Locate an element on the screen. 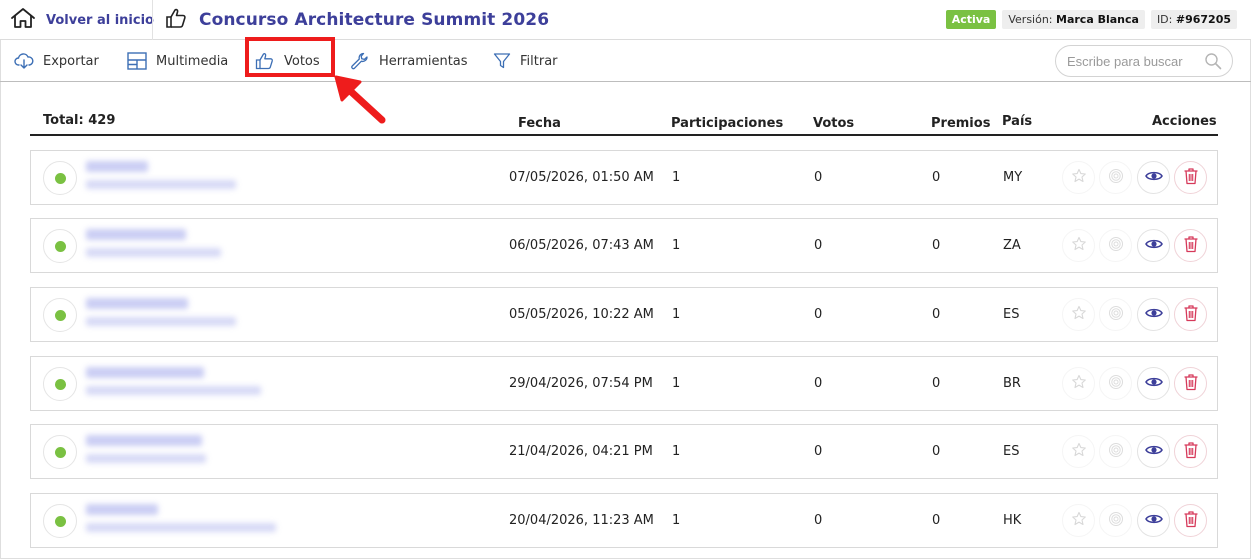 The image size is (1251, 559). id-prefix: ID: is located at coordinates (1164, 19).